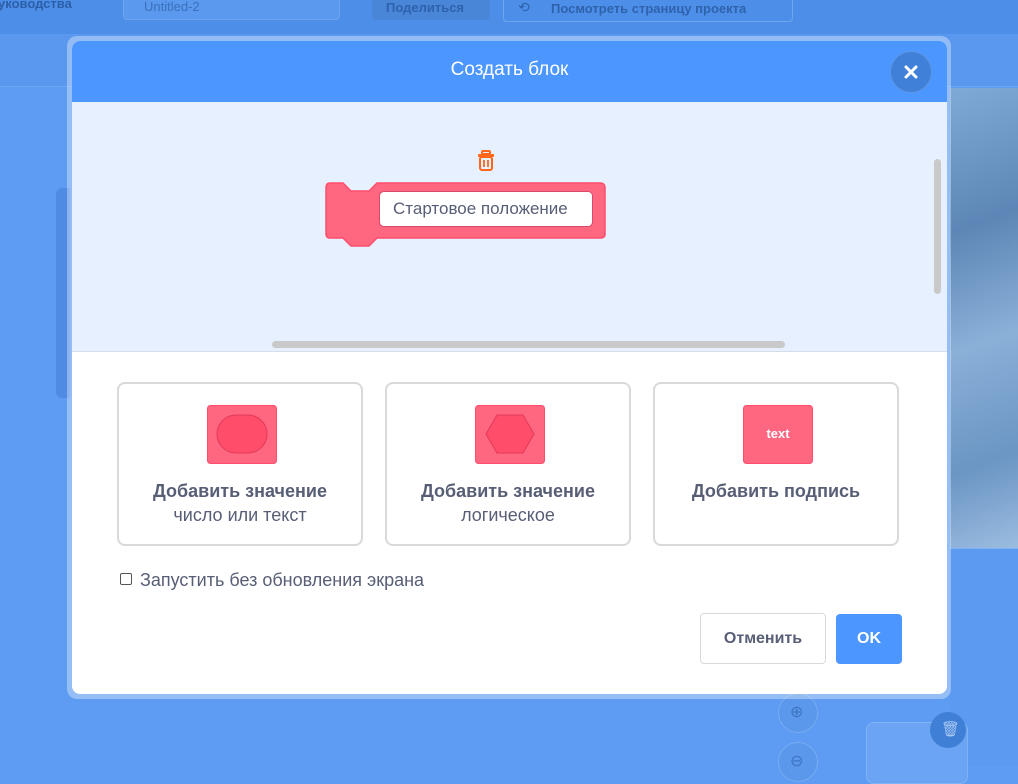 This screenshot has width=1018, height=784. What do you see at coordinates (36, 5) in the screenshot?
I see `menu-tutorials: уководства` at bounding box center [36, 5].